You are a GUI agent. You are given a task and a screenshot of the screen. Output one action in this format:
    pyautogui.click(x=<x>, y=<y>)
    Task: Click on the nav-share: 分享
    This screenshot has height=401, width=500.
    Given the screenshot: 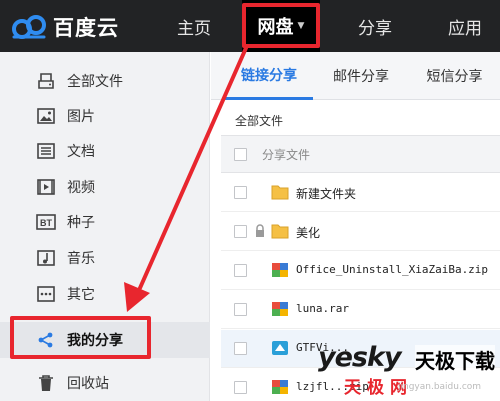 What is the action you would take?
    pyautogui.click(x=375, y=26)
    